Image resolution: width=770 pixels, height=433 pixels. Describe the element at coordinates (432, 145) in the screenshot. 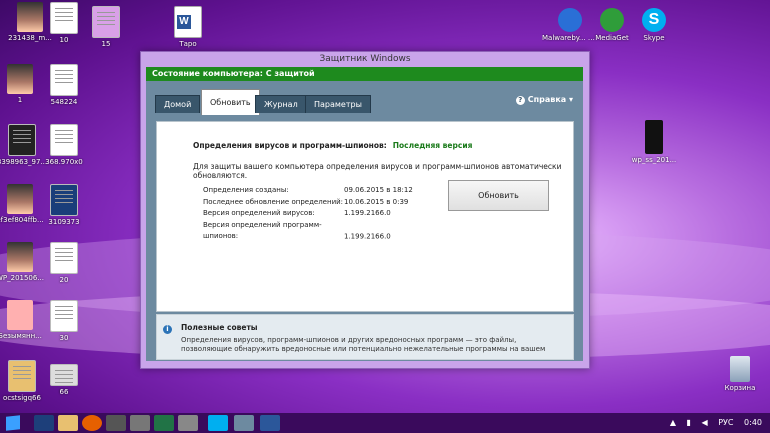

I see `definitions-status: Последняя версия` at that location.